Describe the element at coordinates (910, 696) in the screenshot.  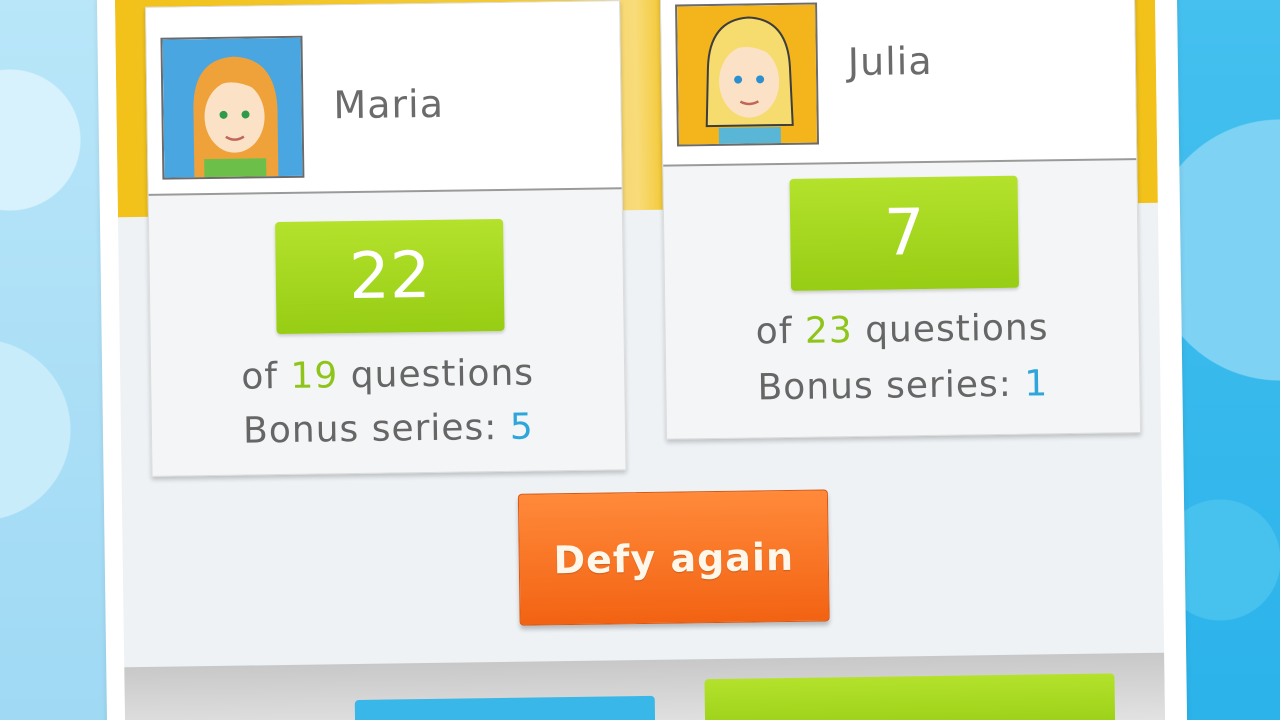
I see `bottom-green-button` at that location.